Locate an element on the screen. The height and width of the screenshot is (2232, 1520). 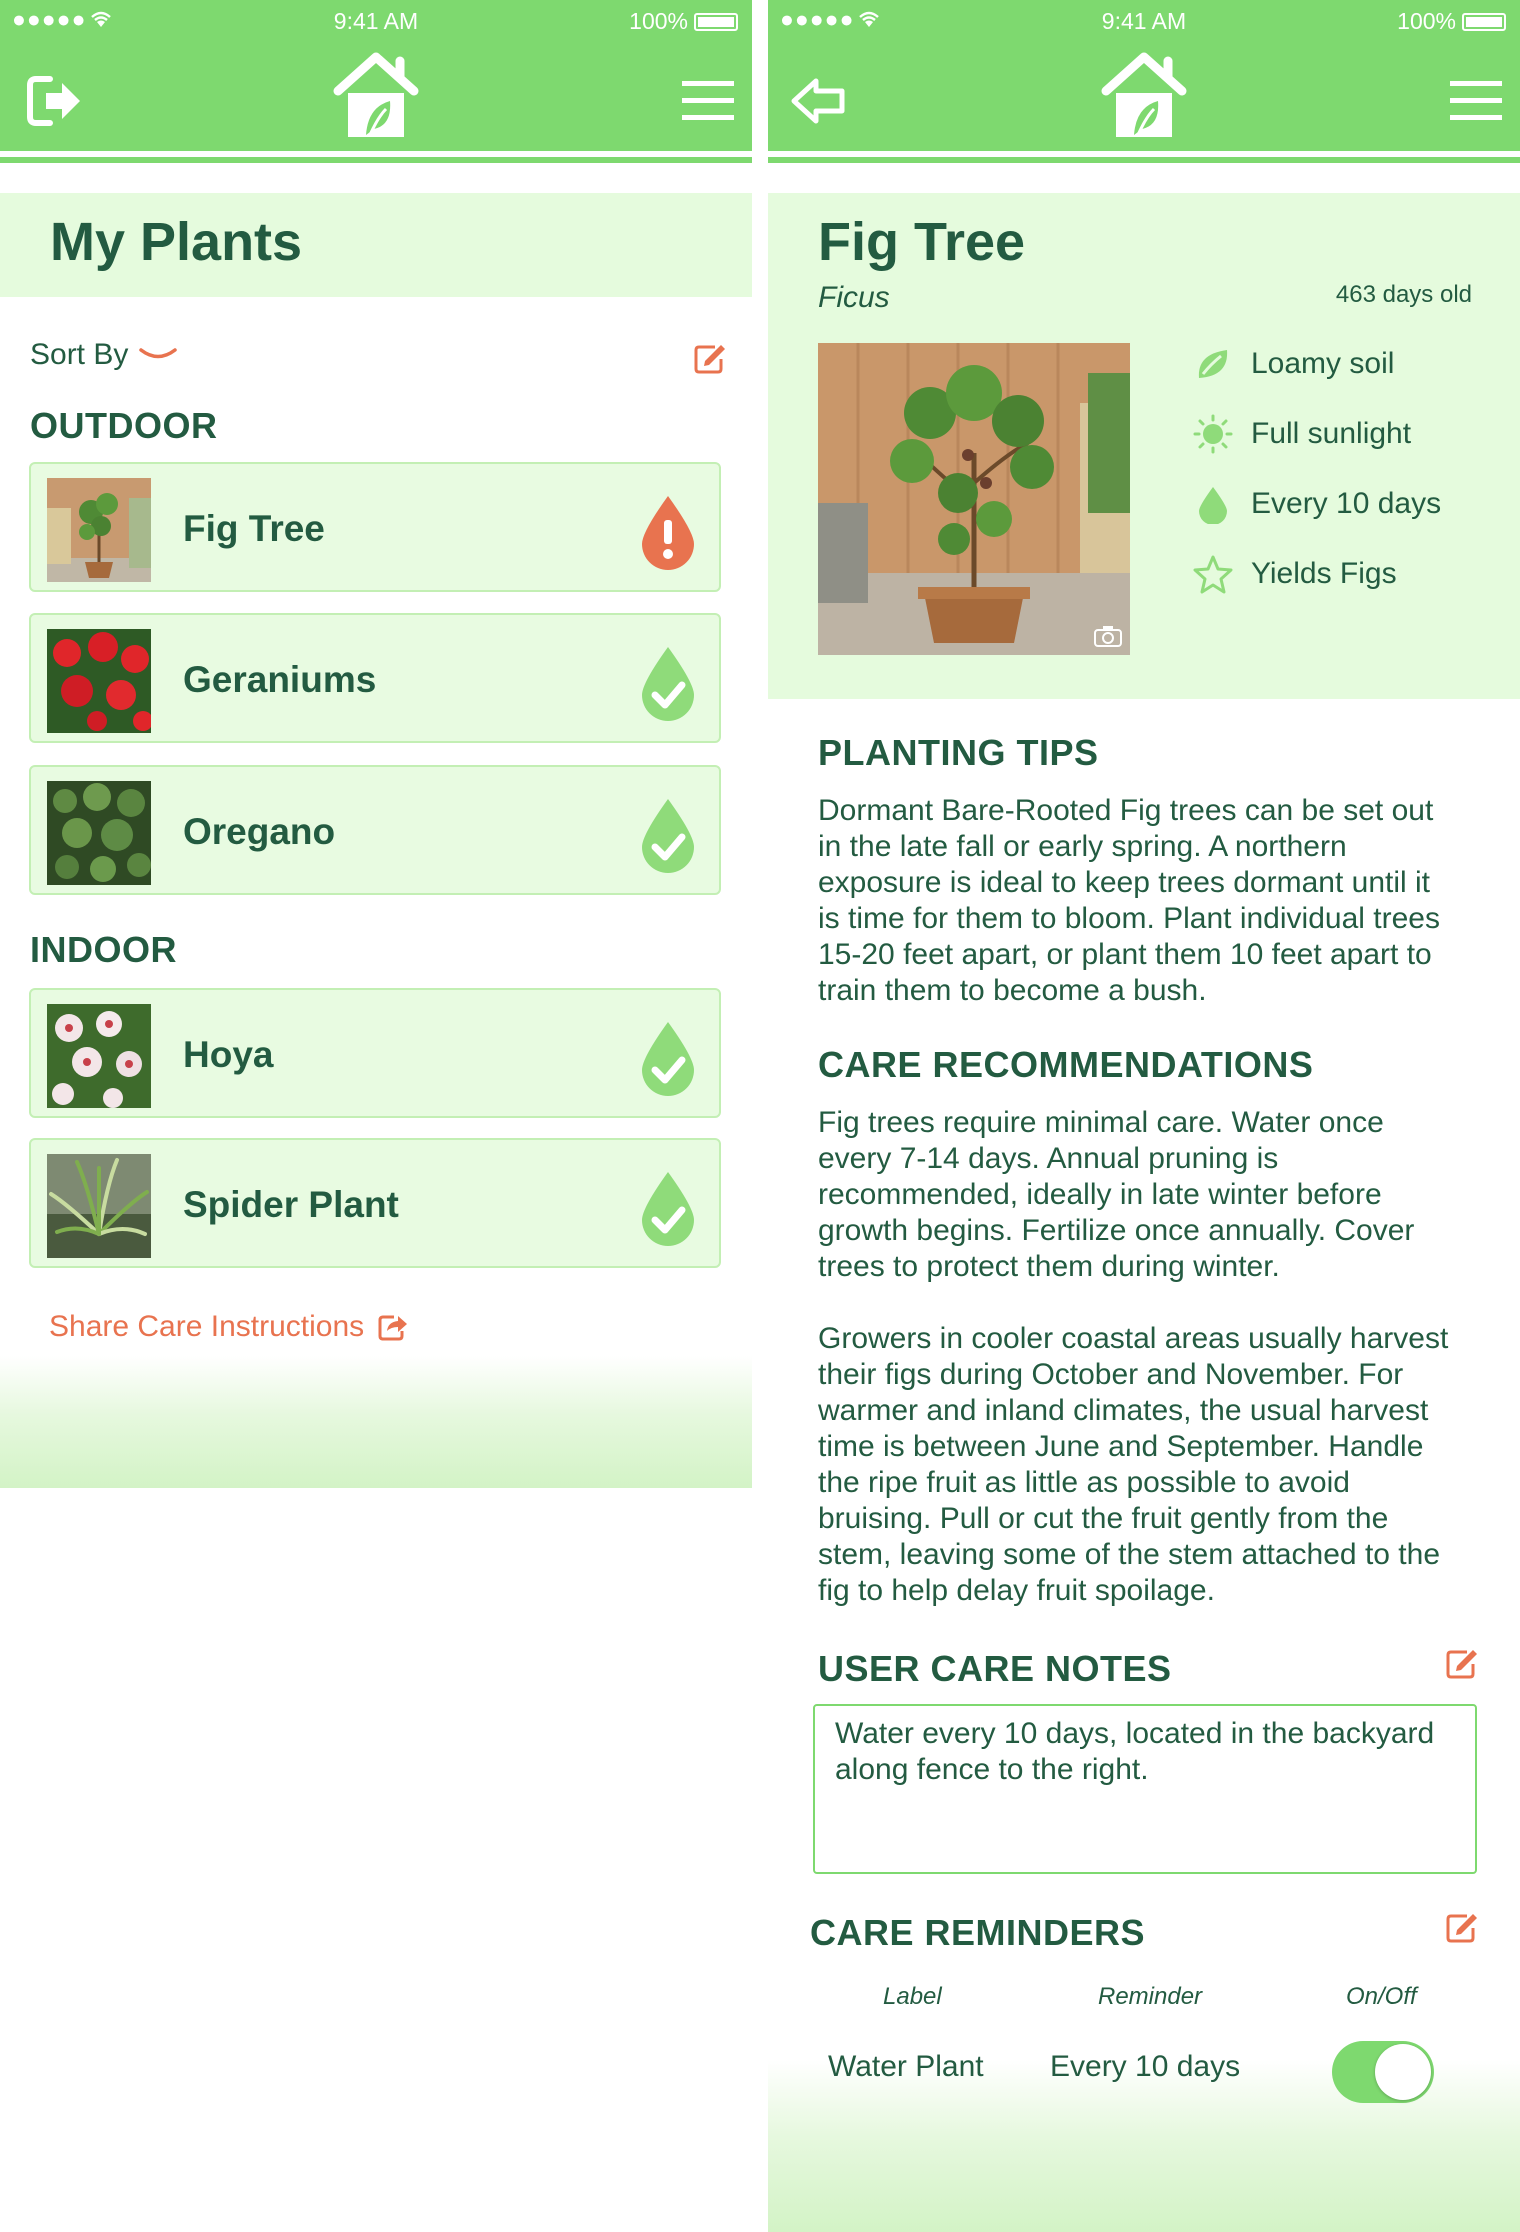
outdoor-header: OUTDOOR is located at coordinates (124, 425).